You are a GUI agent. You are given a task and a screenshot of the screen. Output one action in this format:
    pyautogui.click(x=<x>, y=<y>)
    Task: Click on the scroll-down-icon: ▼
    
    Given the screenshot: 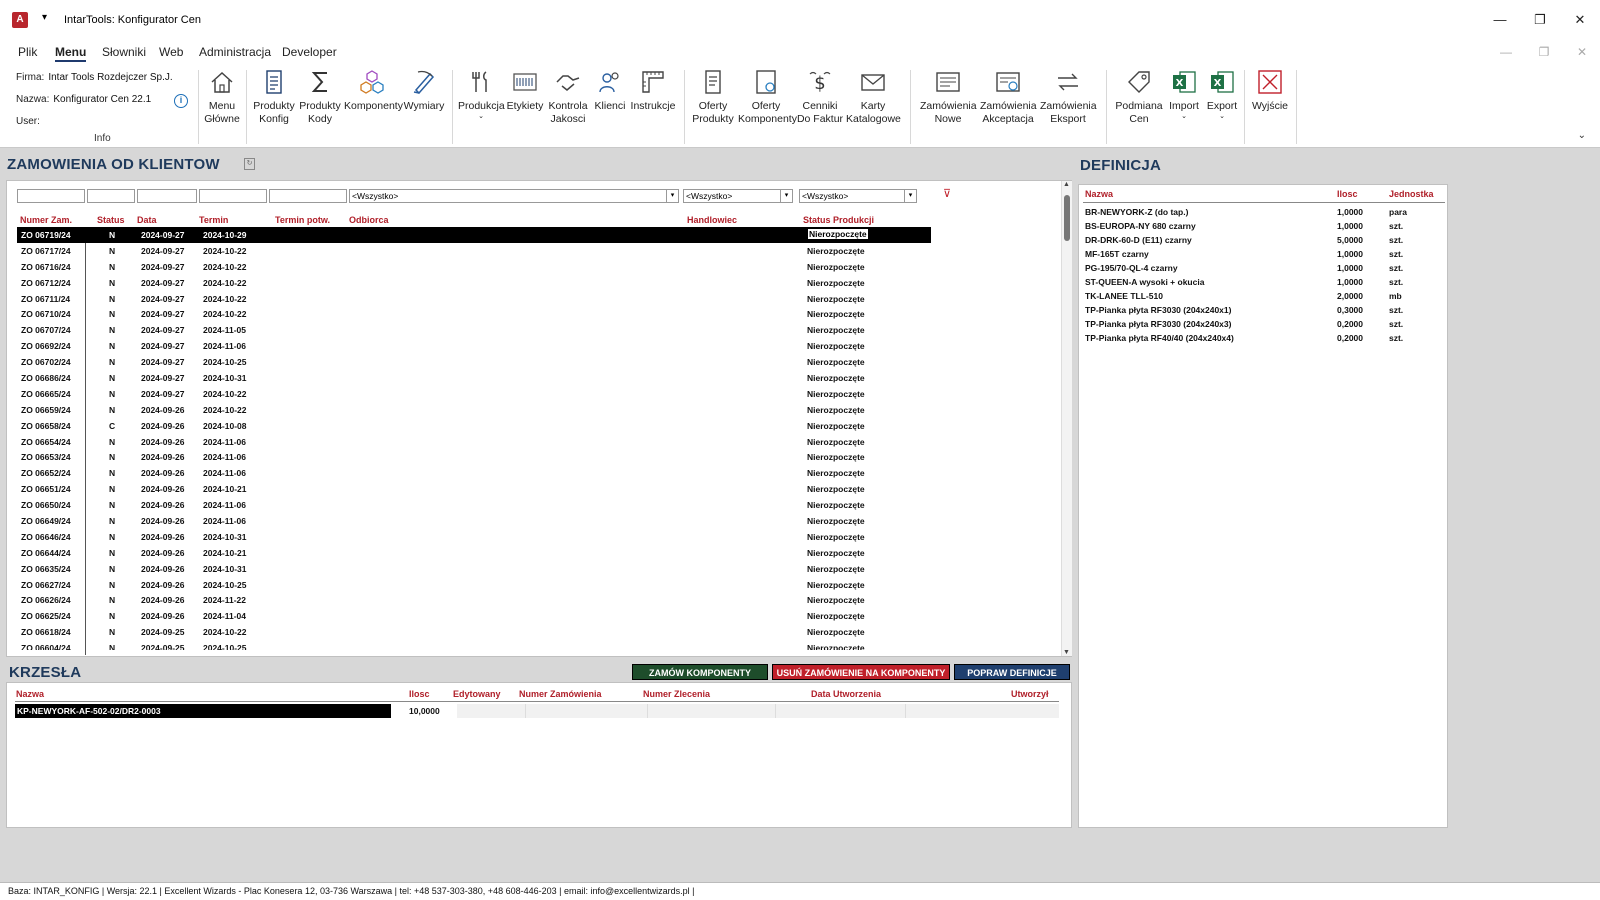 What is the action you would take?
    pyautogui.click(x=1066, y=652)
    